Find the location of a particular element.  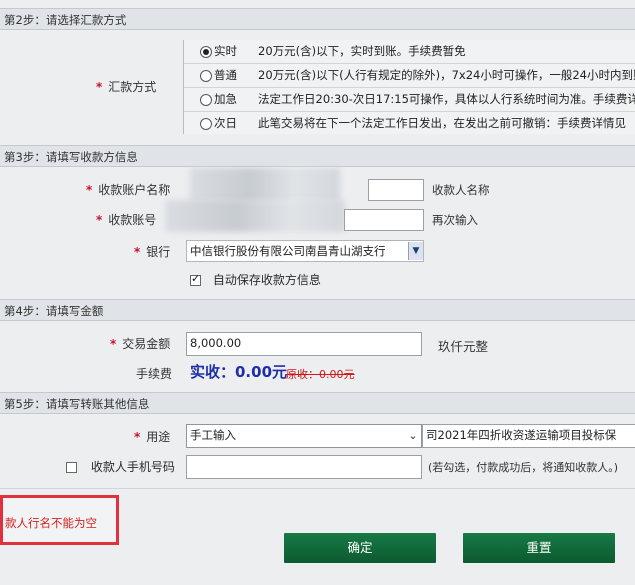

purpose-label: * 用途 is located at coordinates (152, 437).